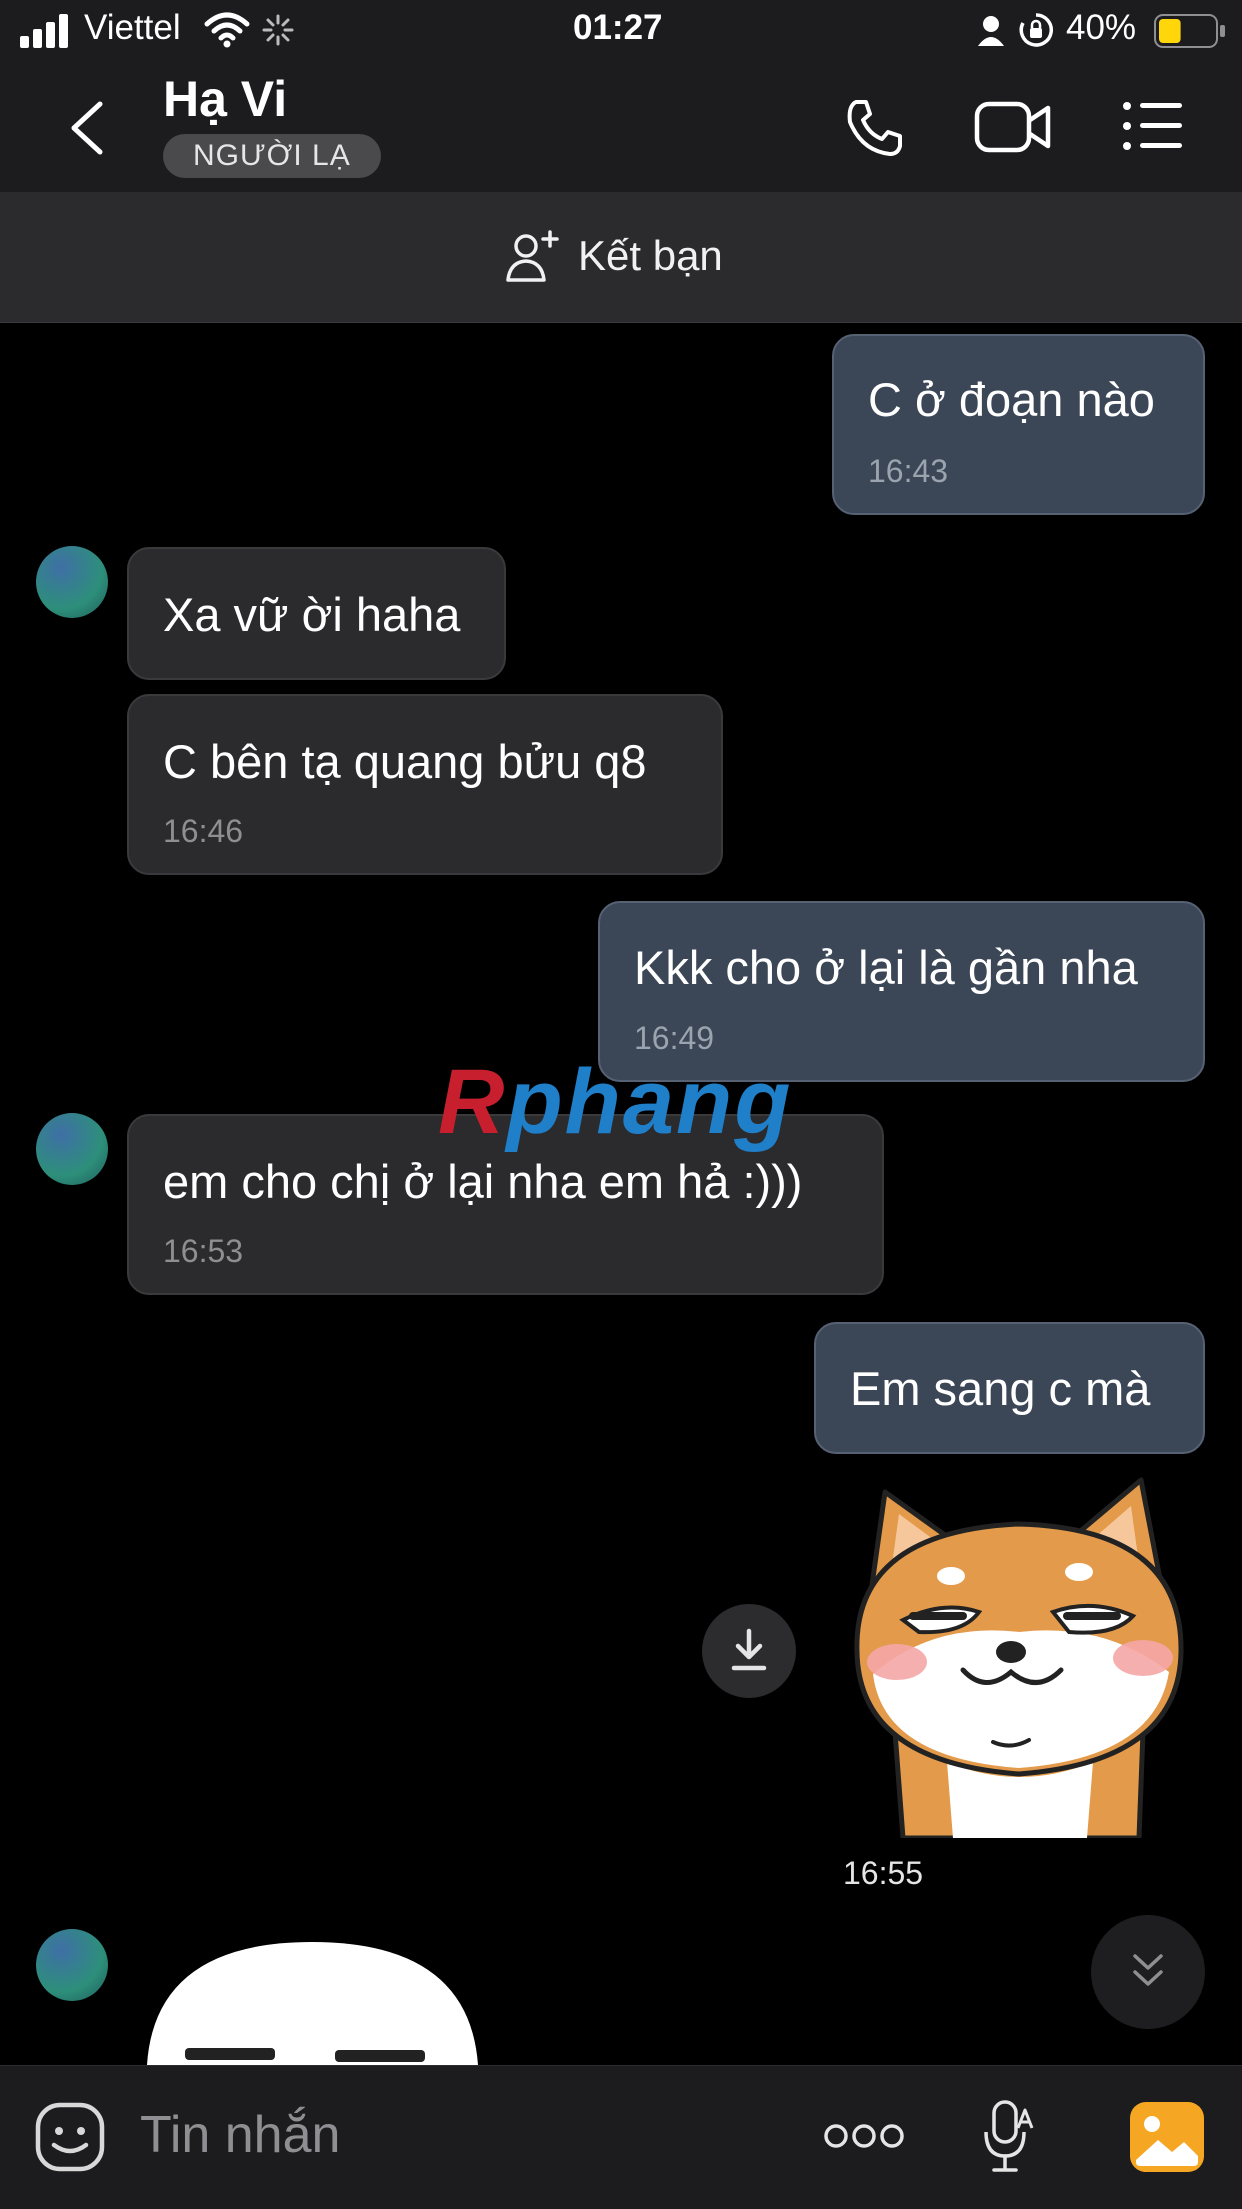 The width and height of the screenshot is (1242, 2209). Describe the element at coordinates (1189, 31) in the screenshot. I see `battery-icon` at that location.